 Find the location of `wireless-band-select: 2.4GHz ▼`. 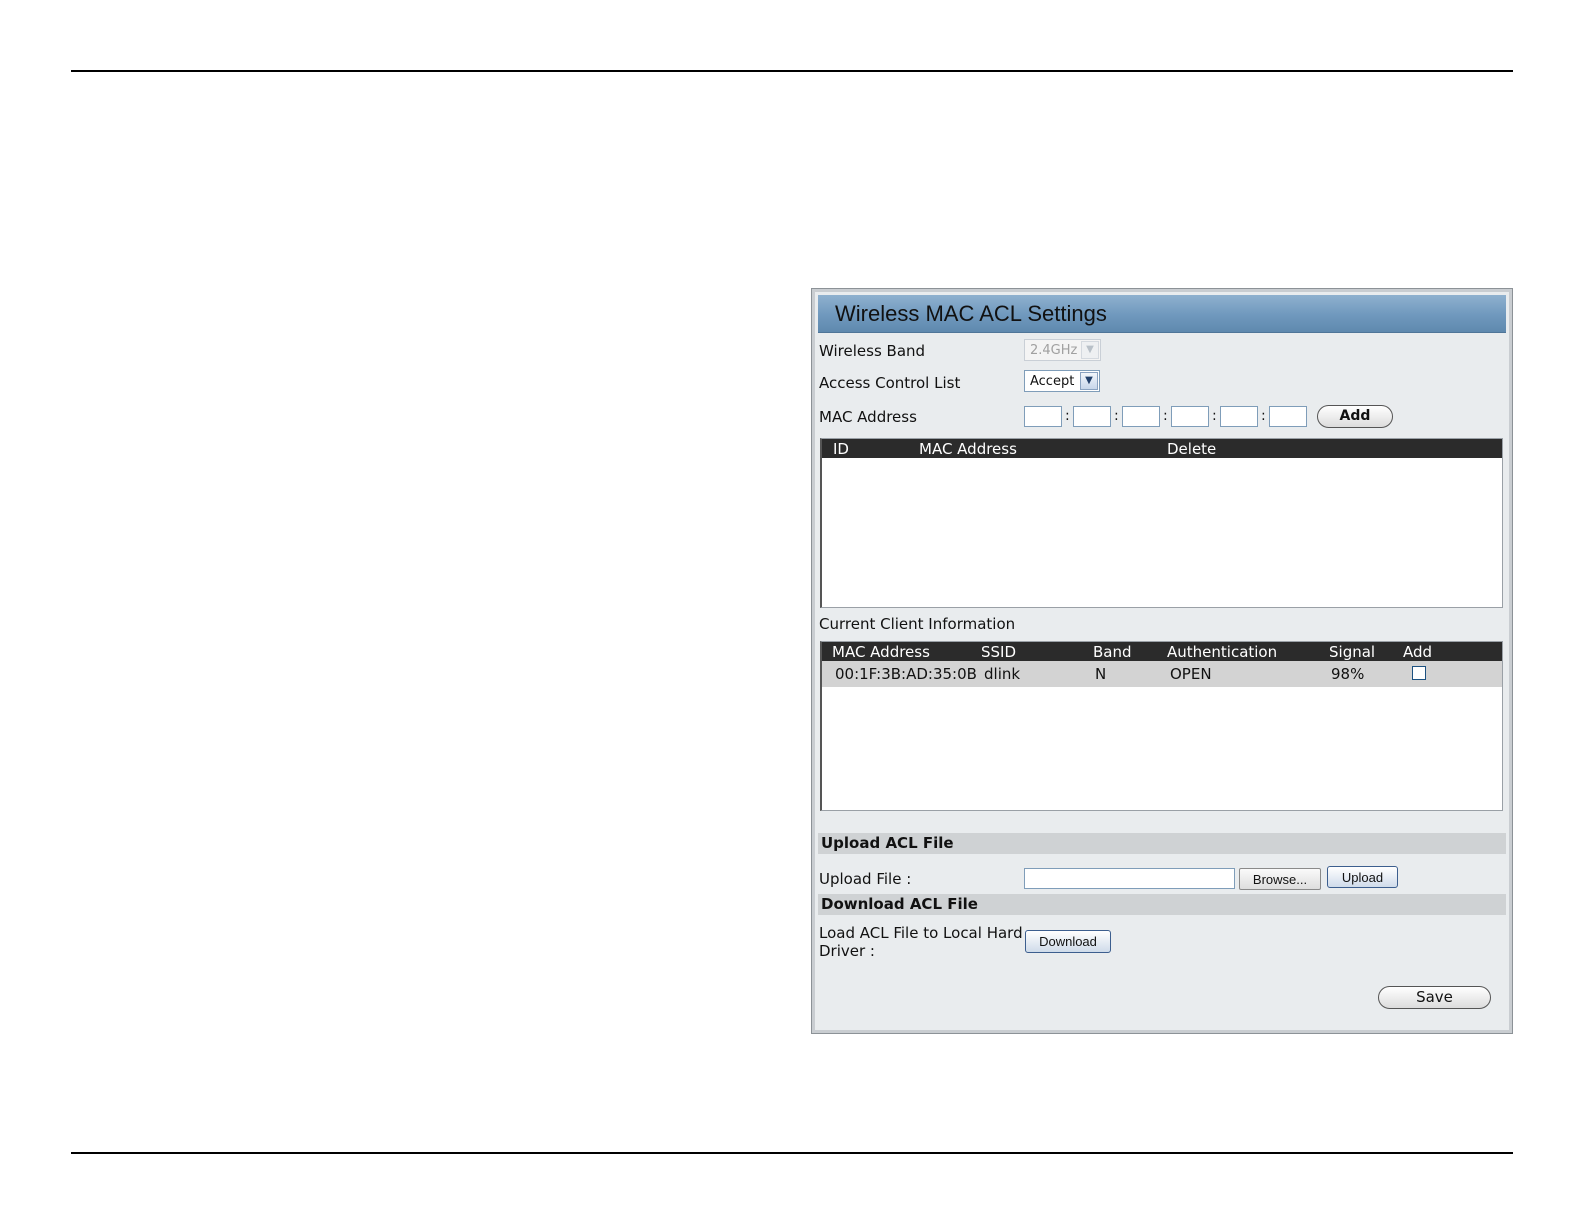

wireless-band-select: 2.4GHz ▼ is located at coordinates (1062, 350).